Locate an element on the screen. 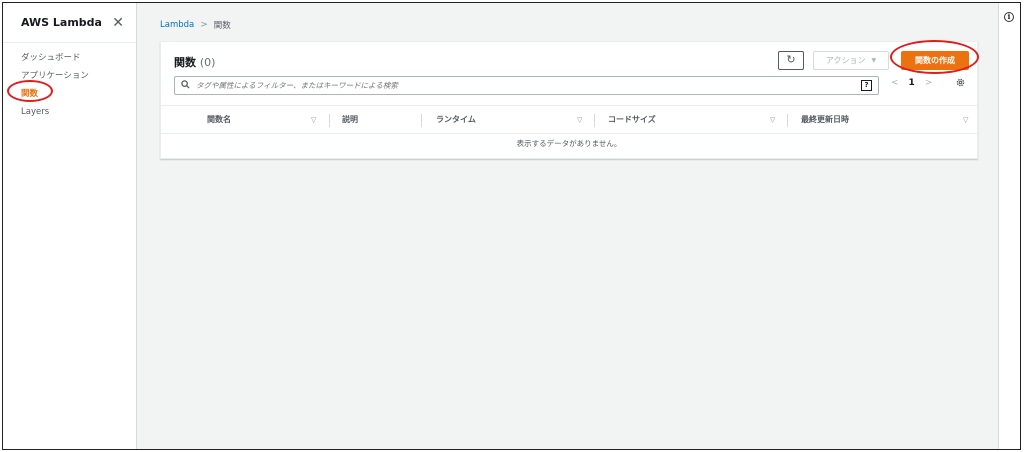  gear-icon is located at coordinates (960, 84).